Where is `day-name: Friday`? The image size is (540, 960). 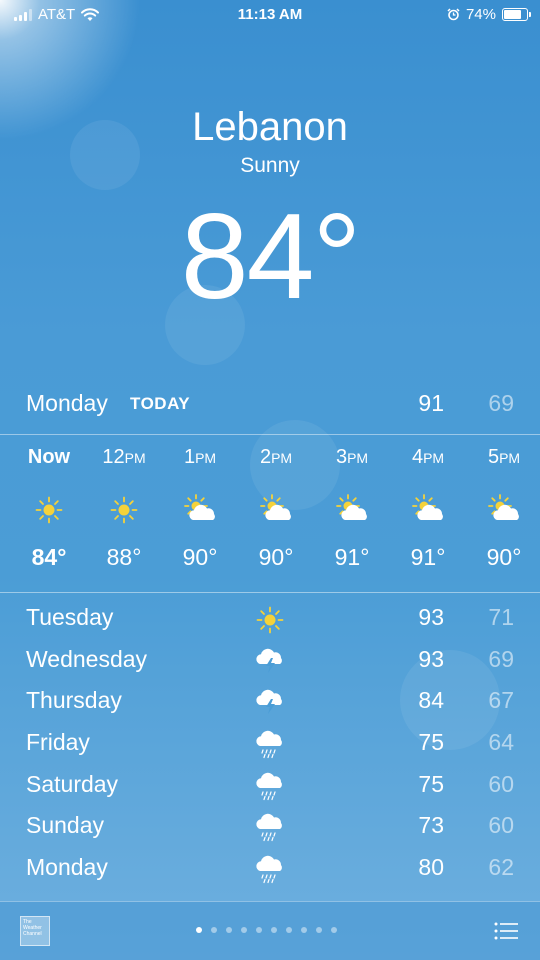
day-name: Friday is located at coordinates (58, 742).